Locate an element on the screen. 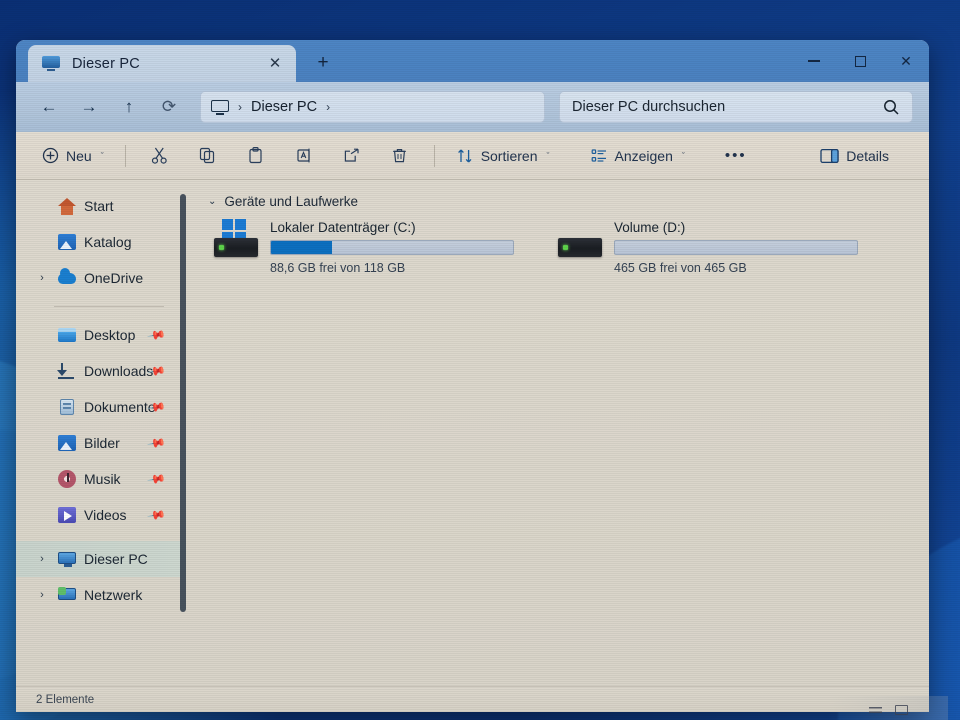 Image resolution: width=960 pixels, height=720 pixels. sidebar-item-label: Musik is located at coordinates (102, 479).